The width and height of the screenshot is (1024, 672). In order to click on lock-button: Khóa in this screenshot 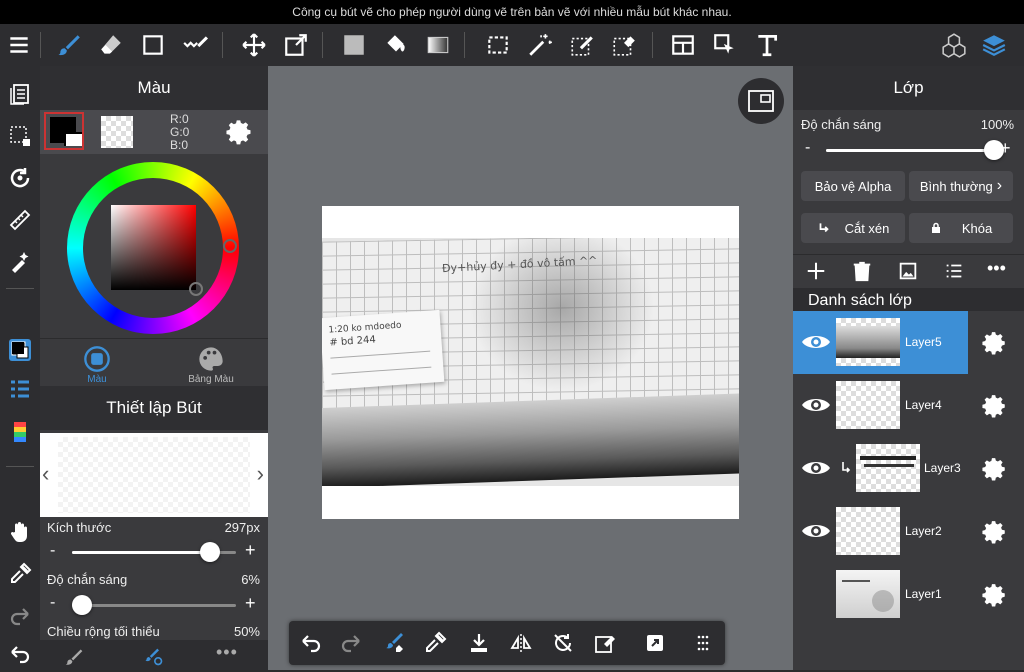, I will do `click(961, 228)`.